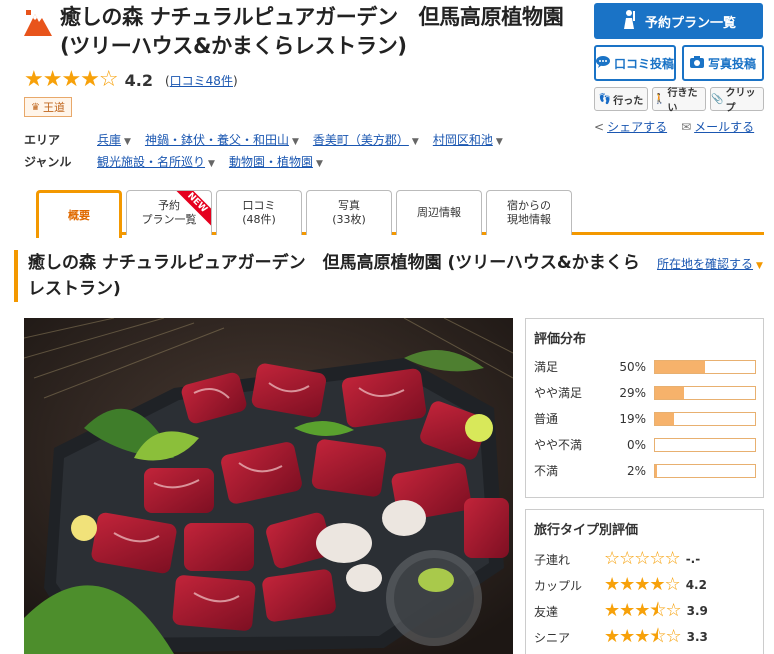  I want to click on review-post-button: 口コミ投稿, so click(635, 63).